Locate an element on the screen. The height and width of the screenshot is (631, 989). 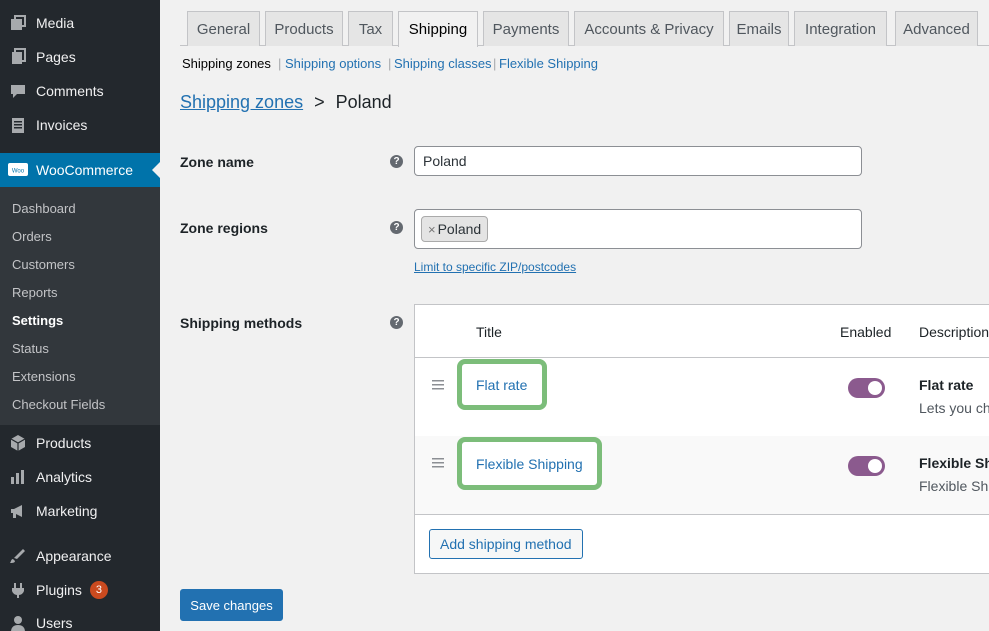
analytics-icon is located at coordinates (18, 477).